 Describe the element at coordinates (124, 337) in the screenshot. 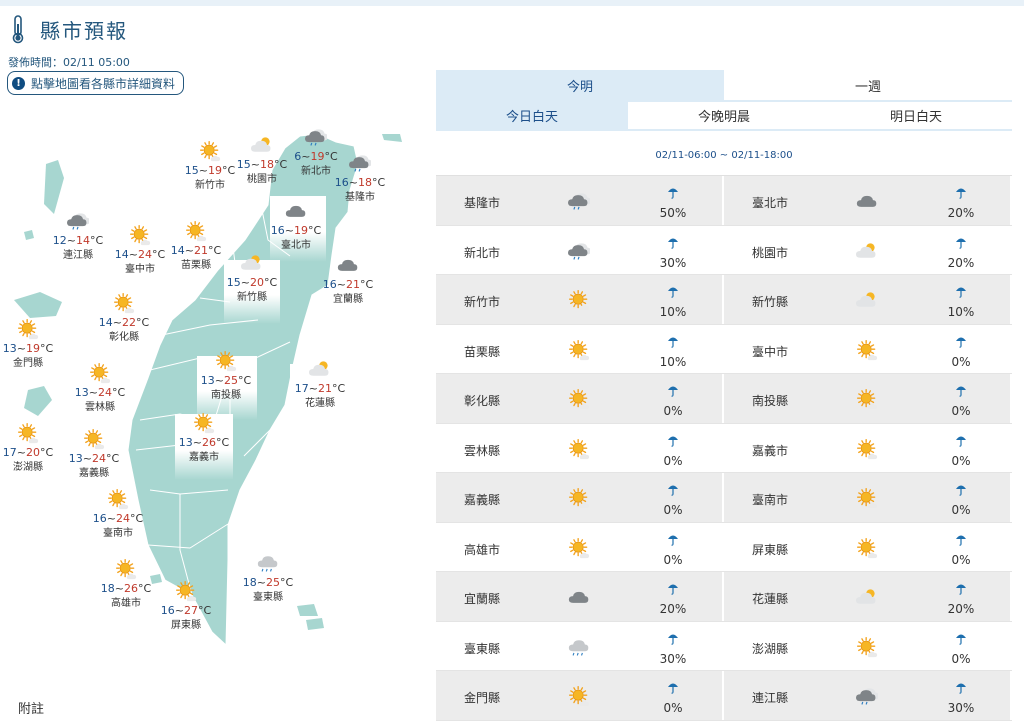

I see `map-city-name: 彰化縣` at that location.